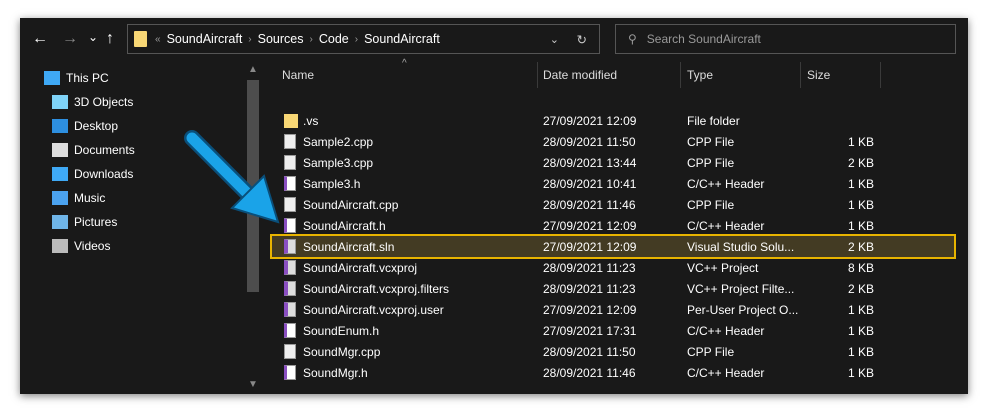  What do you see at coordinates (232, 177) in the screenshot?
I see `pointer-arrow` at bounding box center [232, 177].